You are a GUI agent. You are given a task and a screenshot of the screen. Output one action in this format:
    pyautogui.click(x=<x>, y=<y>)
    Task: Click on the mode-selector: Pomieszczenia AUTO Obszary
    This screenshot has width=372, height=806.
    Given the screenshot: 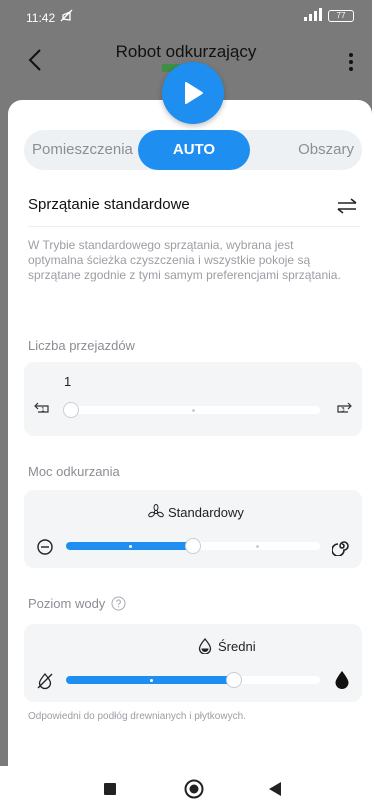 What is the action you would take?
    pyautogui.click(x=193, y=150)
    